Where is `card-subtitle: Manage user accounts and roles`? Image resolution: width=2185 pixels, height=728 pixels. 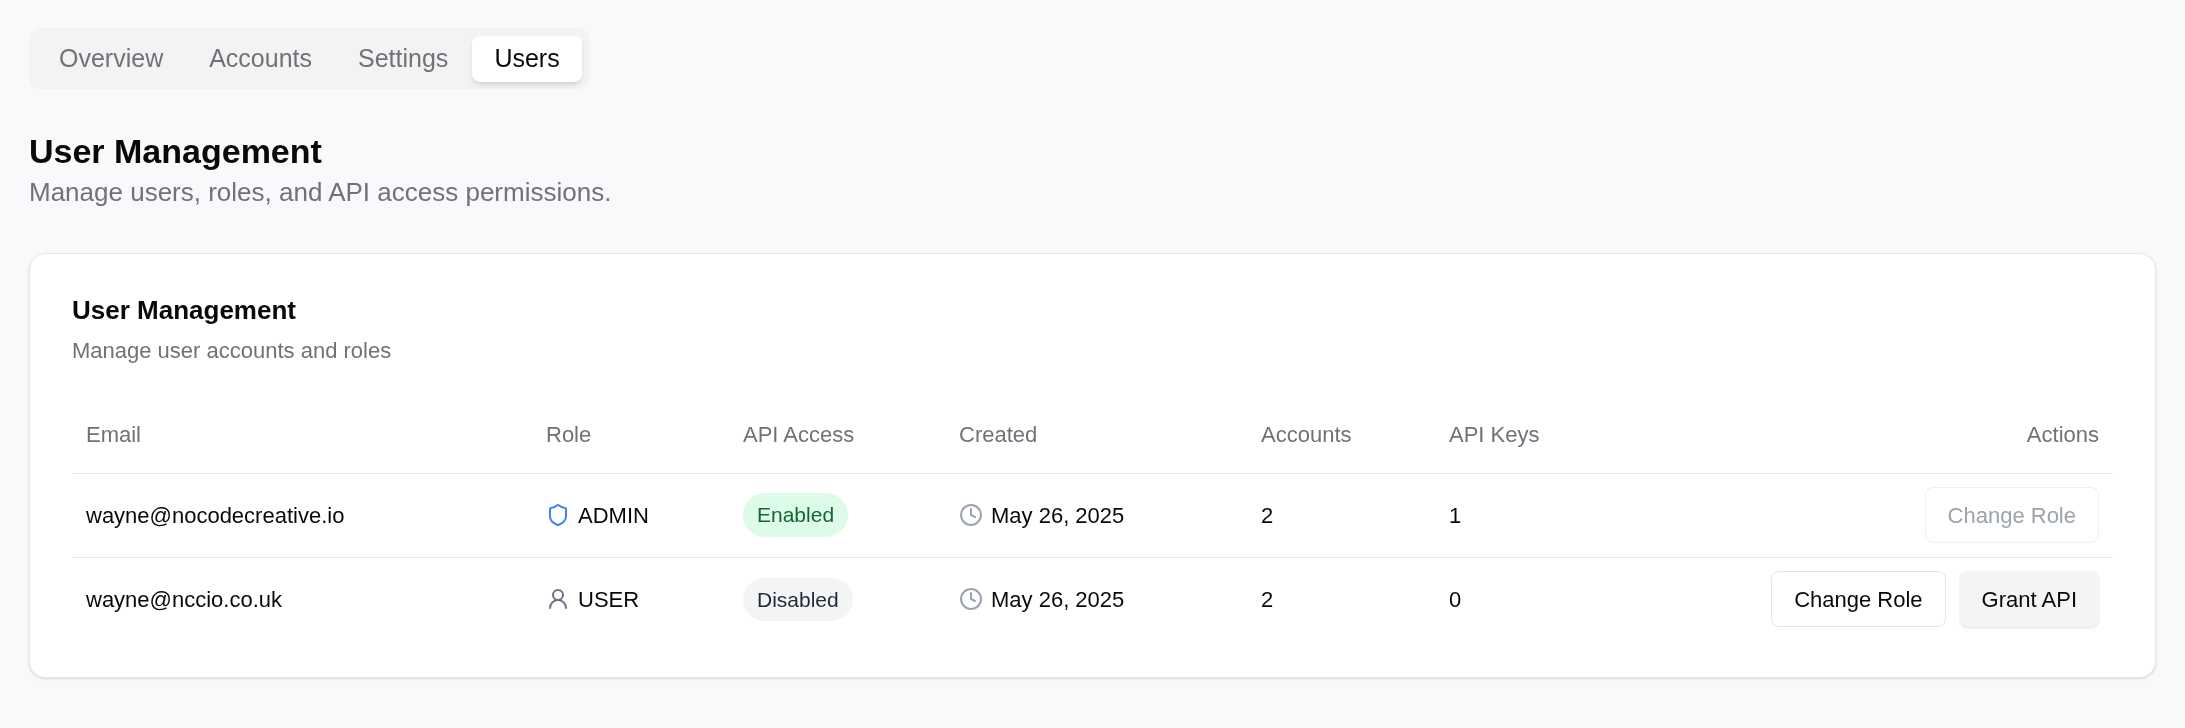 card-subtitle: Manage user accounts and roles is located at coordinates (232, 351).